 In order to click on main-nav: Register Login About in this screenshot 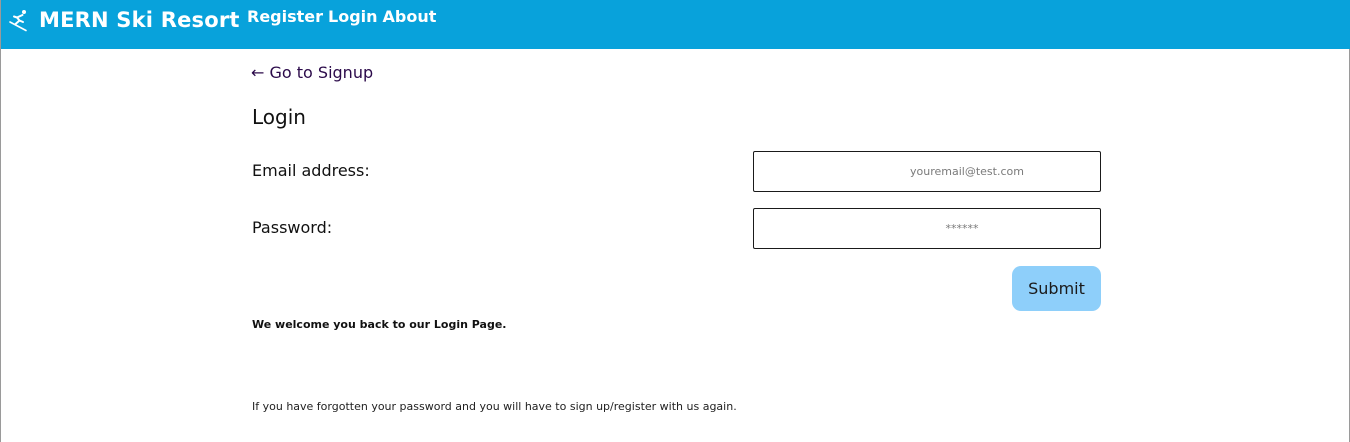, I will do `click(341, 16)`.